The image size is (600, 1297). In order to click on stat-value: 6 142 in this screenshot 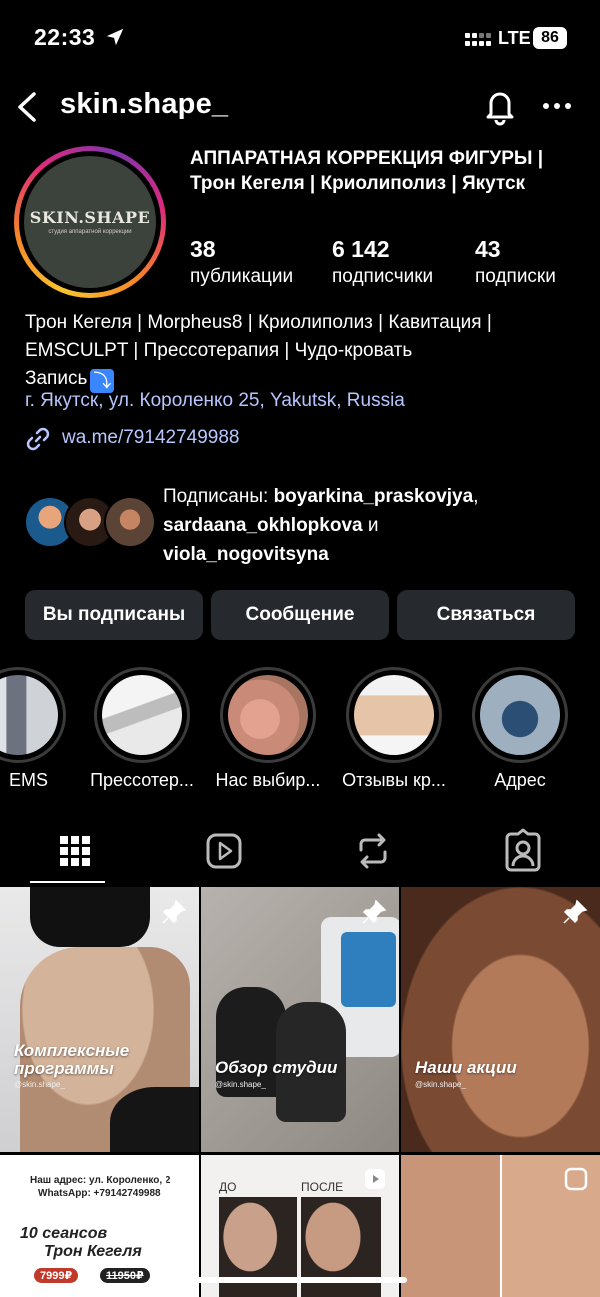, I will do `click(361, 249)`.